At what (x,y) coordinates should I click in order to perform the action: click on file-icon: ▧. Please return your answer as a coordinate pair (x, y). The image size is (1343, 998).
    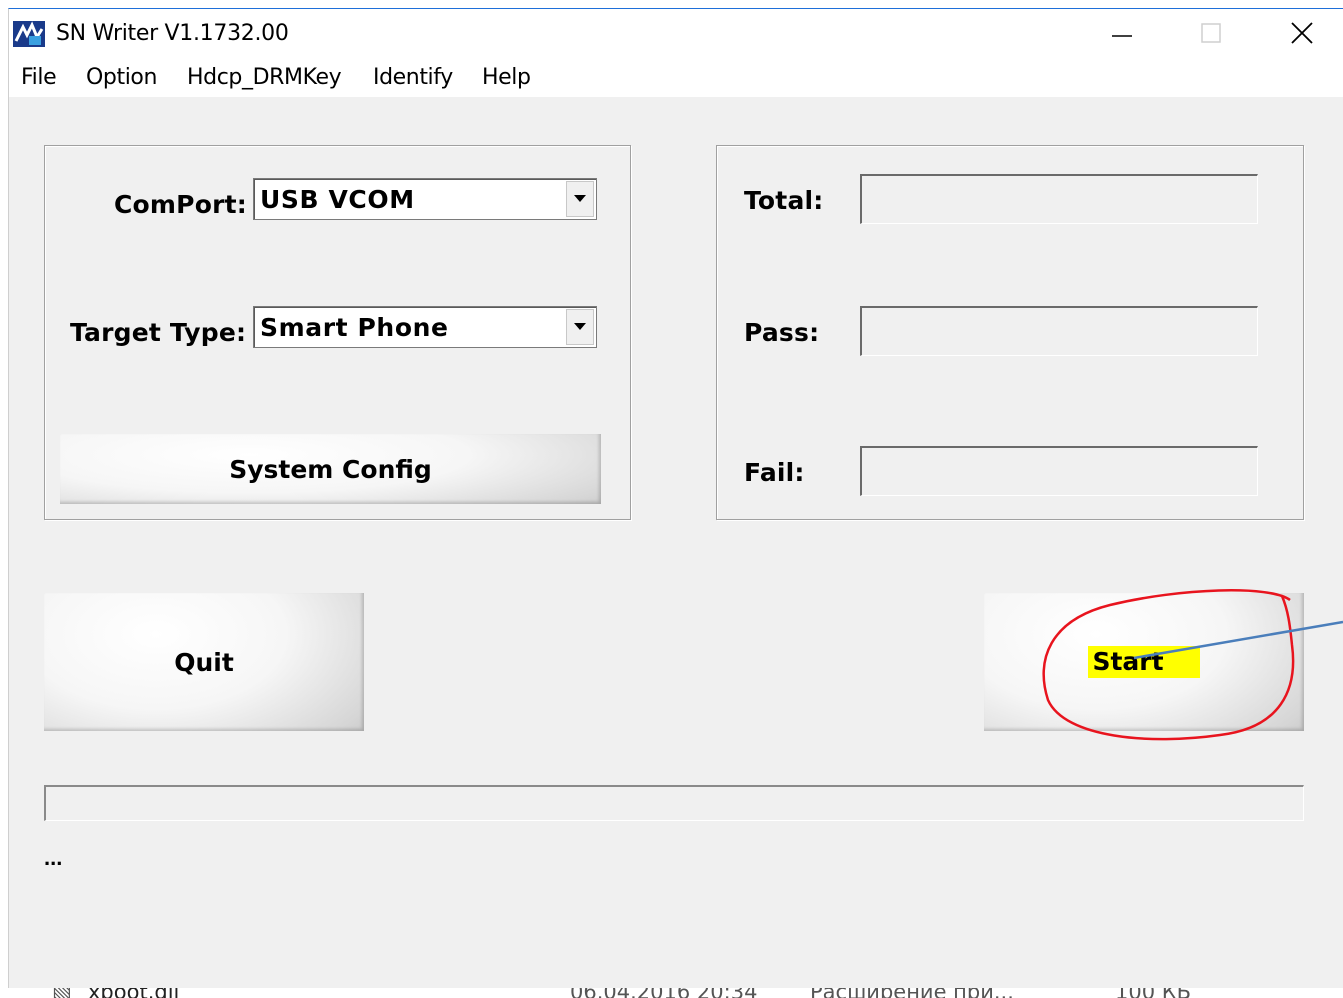
    Looking at the image, I should click on (62, 993).